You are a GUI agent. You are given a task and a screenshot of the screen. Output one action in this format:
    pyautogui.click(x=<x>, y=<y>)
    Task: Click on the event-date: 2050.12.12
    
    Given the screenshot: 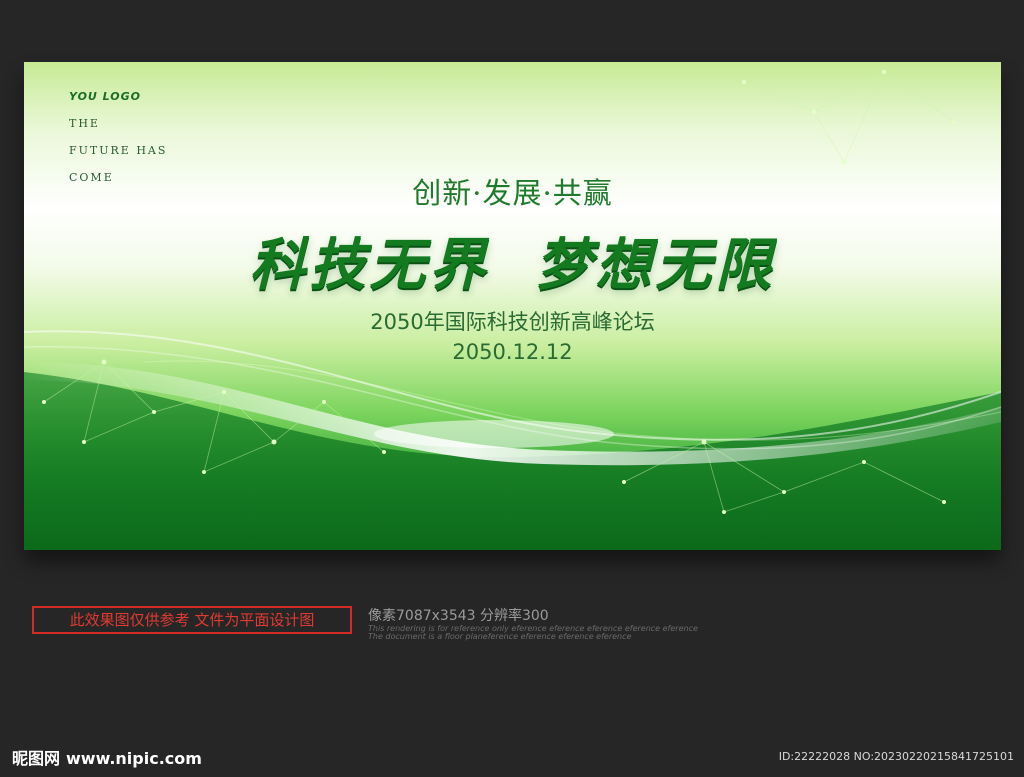 What is the action you would take?
    pyautogui.click(x=512, y=352)
    